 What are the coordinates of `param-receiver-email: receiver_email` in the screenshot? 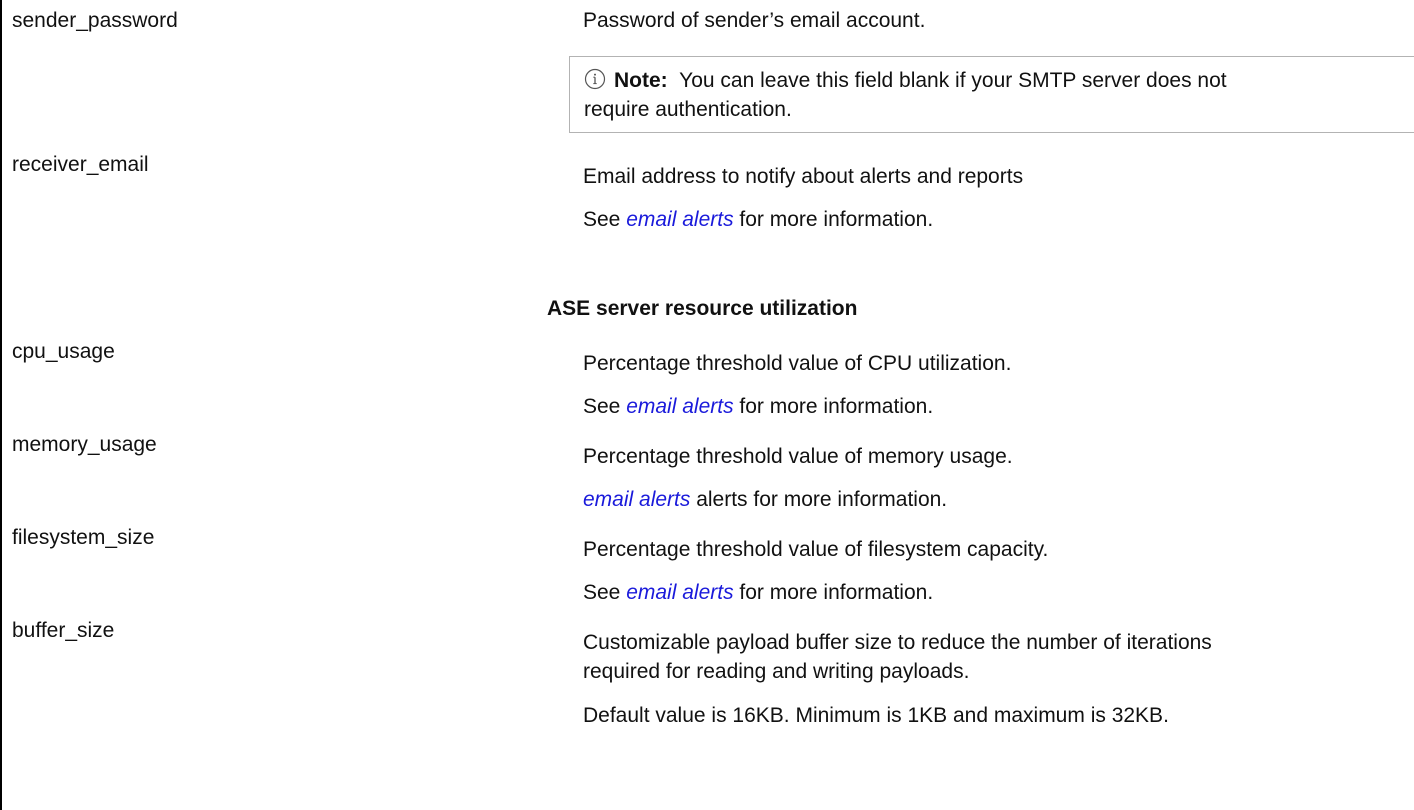 It's located at (80, 164).